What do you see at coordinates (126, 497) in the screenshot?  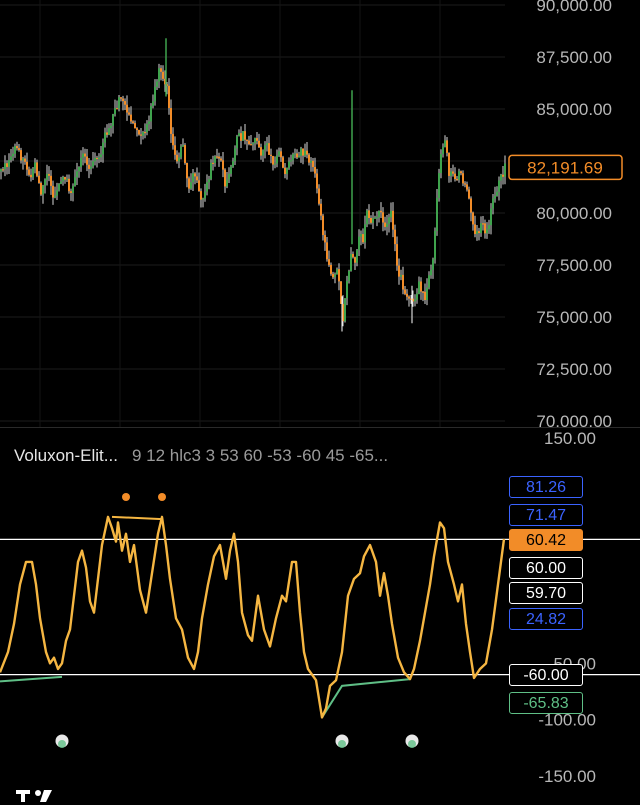 I see `overbought-marker-dot` at bounding box center [126, 497].